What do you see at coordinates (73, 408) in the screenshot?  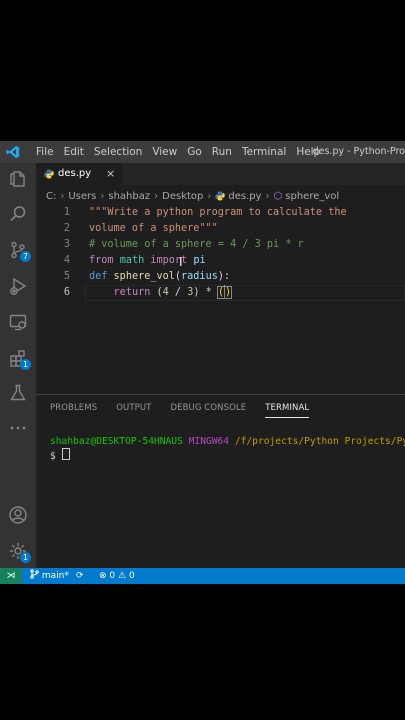 I see `tab-problems: PROBLEMS` at bounding box center [73, 408].